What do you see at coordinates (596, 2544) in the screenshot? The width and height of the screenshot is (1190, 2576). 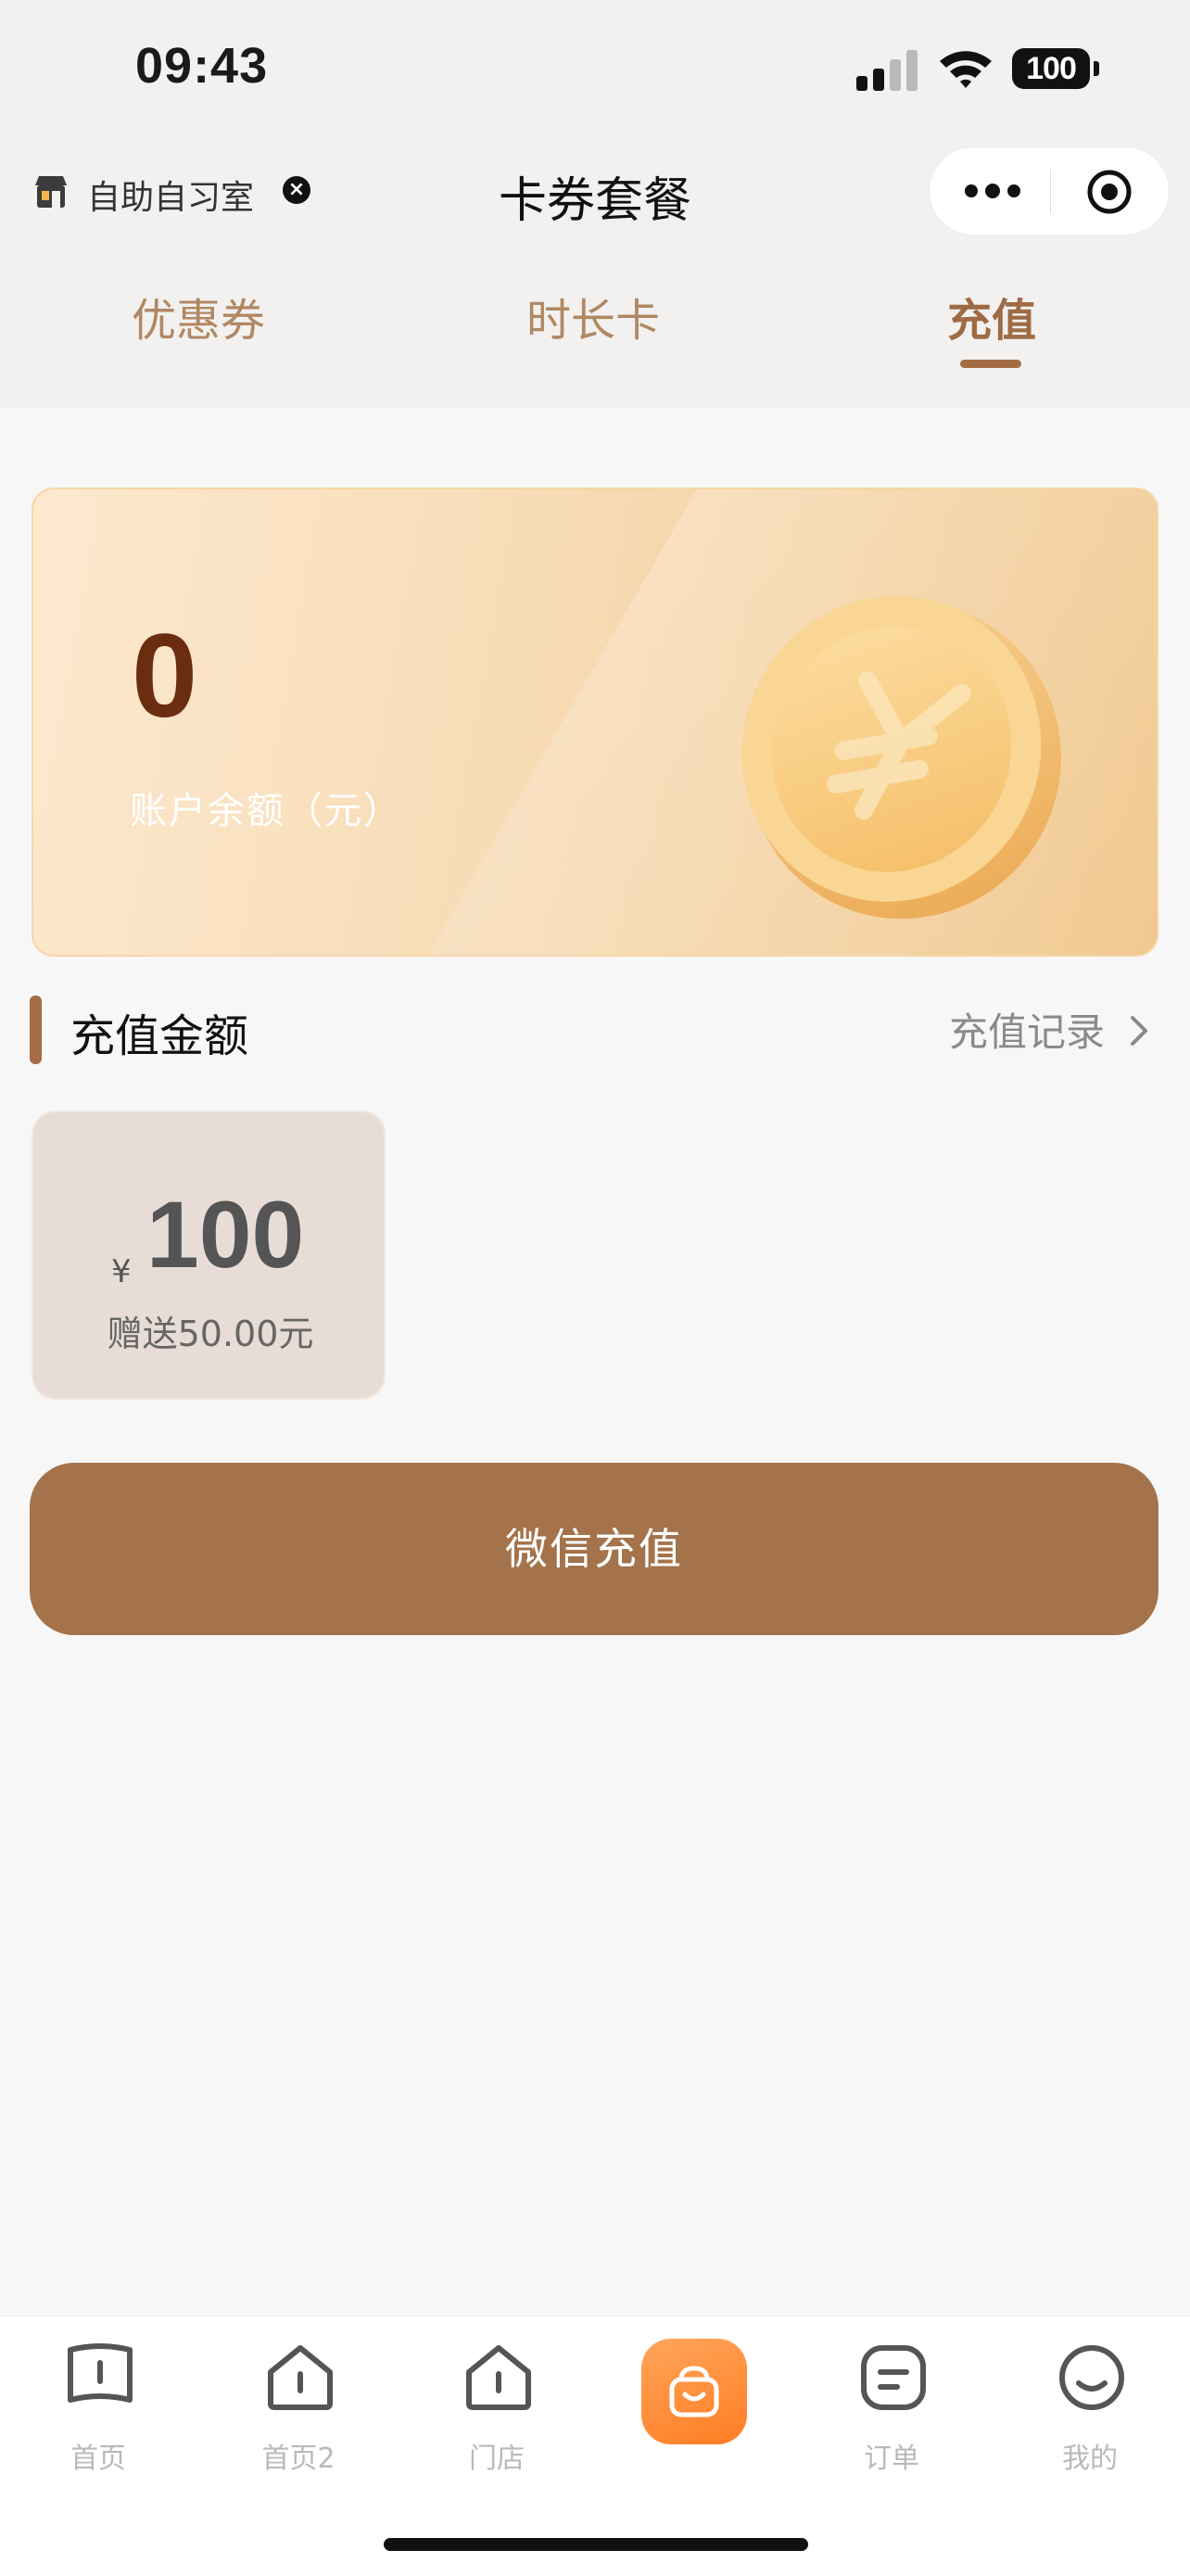 I see `home-indicator` at bounding box center [596, 2544].